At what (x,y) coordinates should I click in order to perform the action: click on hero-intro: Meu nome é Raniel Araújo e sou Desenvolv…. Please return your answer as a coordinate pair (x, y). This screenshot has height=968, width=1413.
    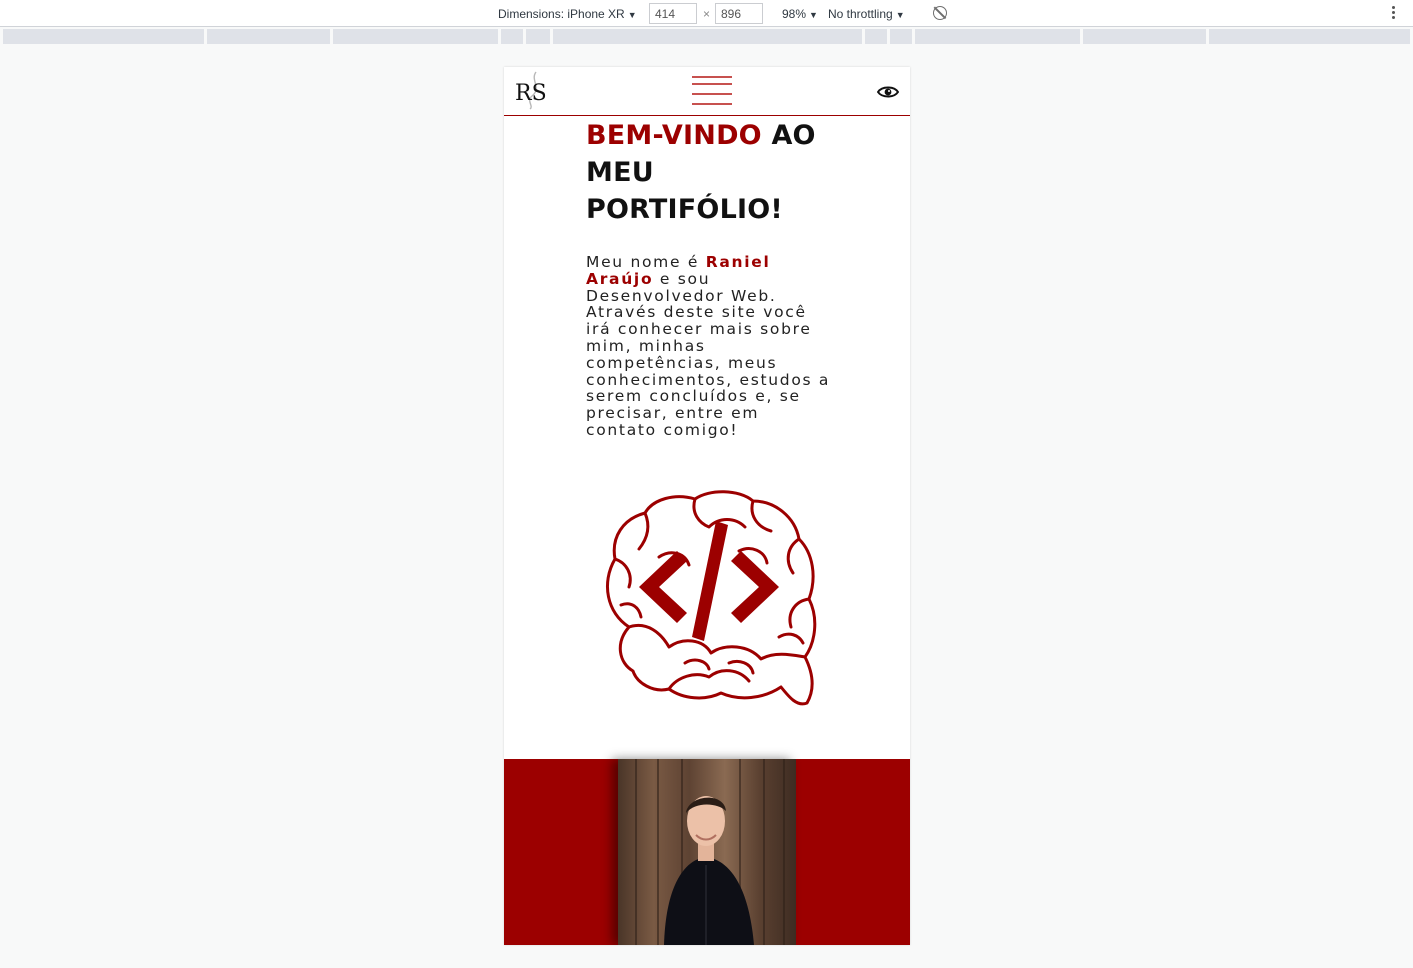
    Looking at the image, I should click on (708, 346).